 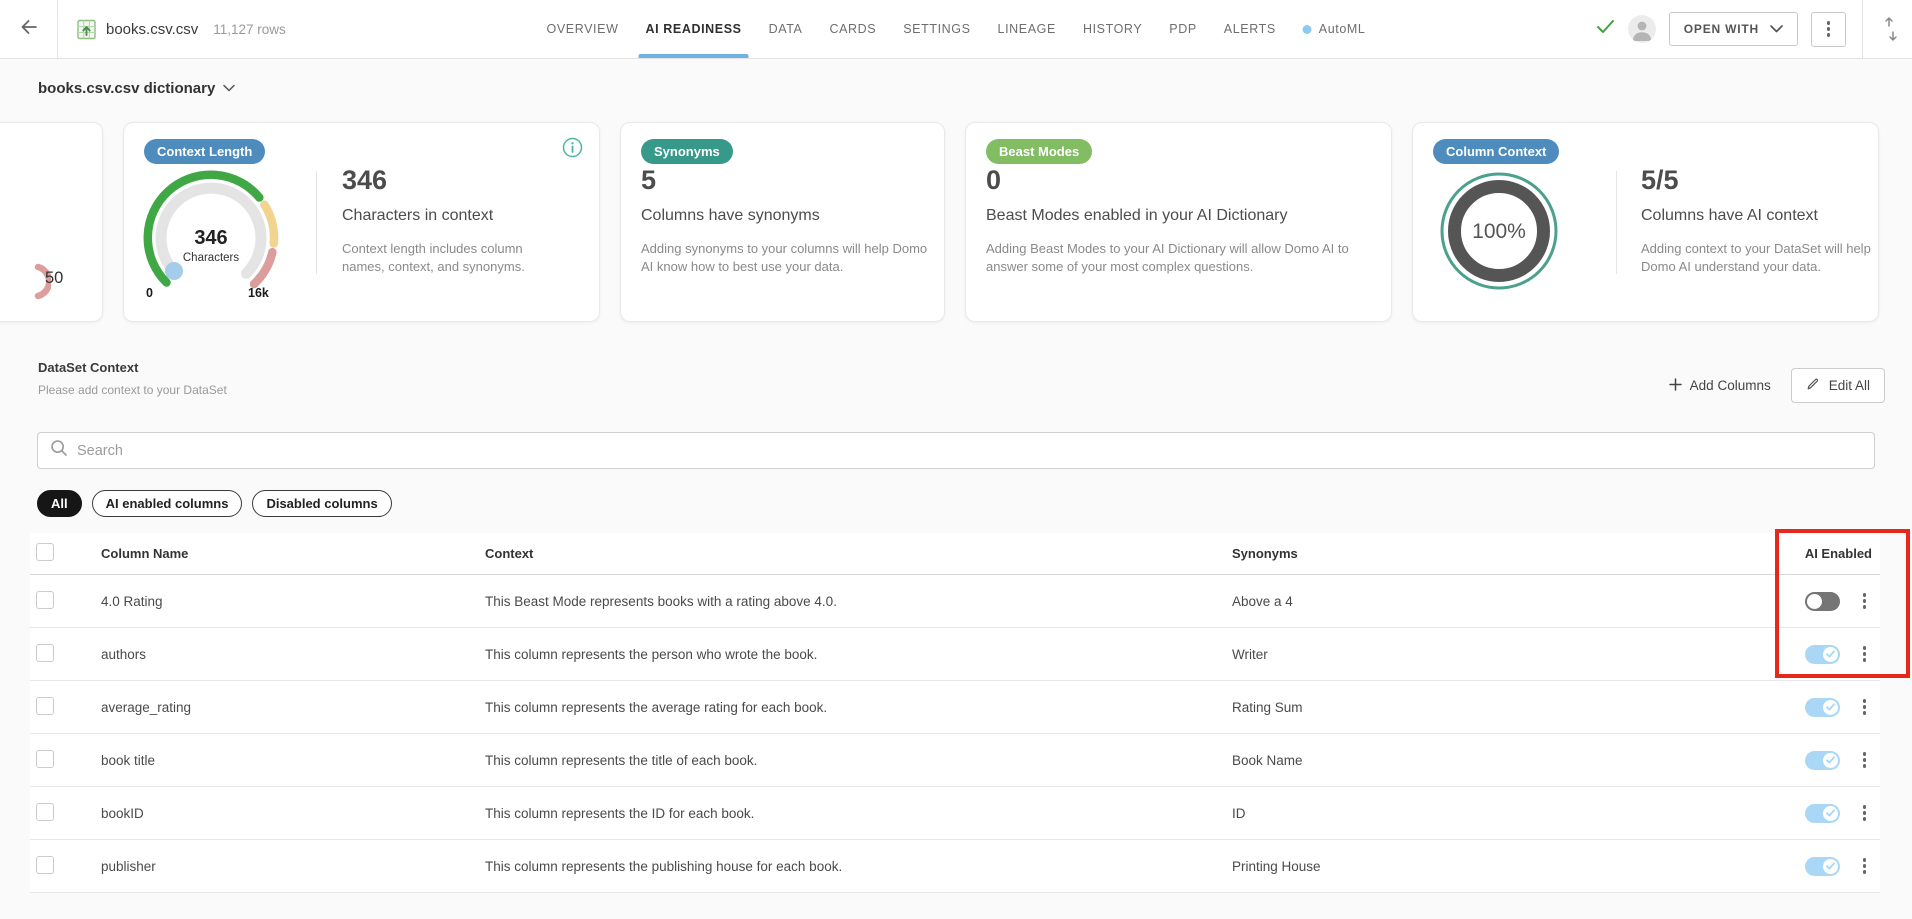 What do you see at coordinates (132, 601) in the screenshot?
I see `column-name-cell: 4.0 Rating` at bounding box center [132, 601].